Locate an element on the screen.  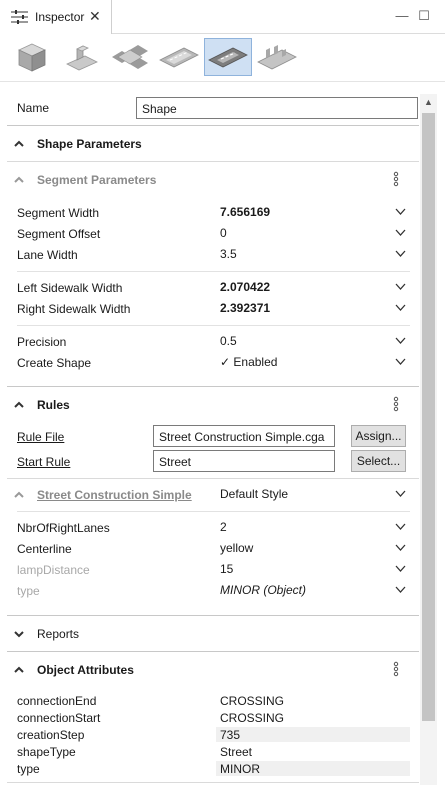
param-row-segment-offset: Segment Offset 0 is located at coordinates (213, 233).